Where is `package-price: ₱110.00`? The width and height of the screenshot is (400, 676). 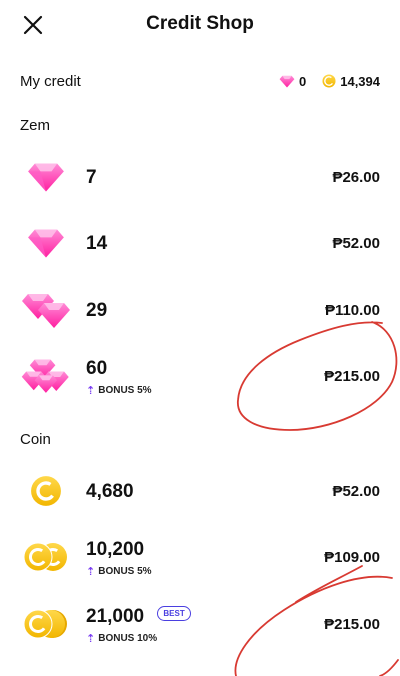
package-price: ₱110.00 is located at coordinates (352, 310).